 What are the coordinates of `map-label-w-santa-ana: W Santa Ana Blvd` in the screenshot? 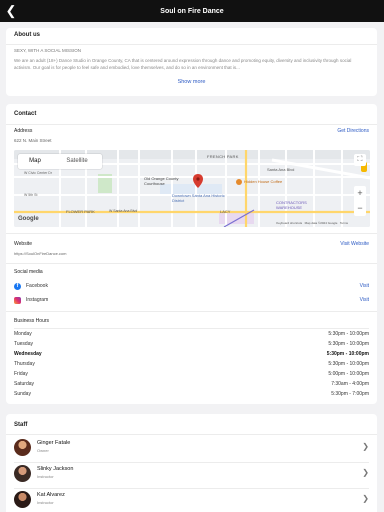 It's located at (123, 211).